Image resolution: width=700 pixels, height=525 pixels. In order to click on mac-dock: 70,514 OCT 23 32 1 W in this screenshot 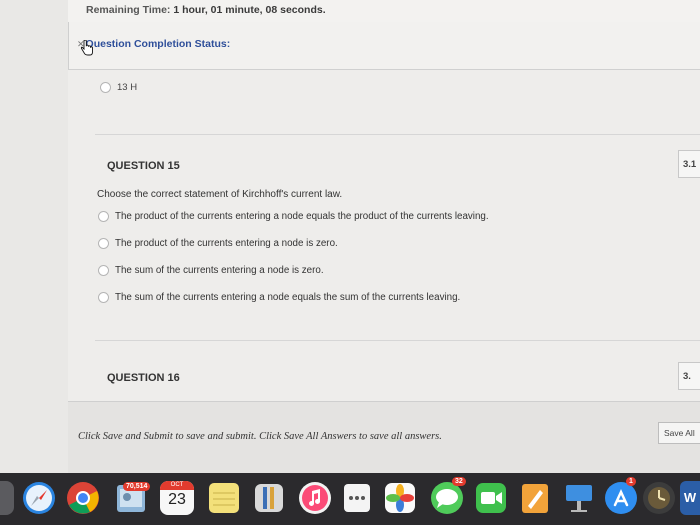, I will do `click(350, 499)`.